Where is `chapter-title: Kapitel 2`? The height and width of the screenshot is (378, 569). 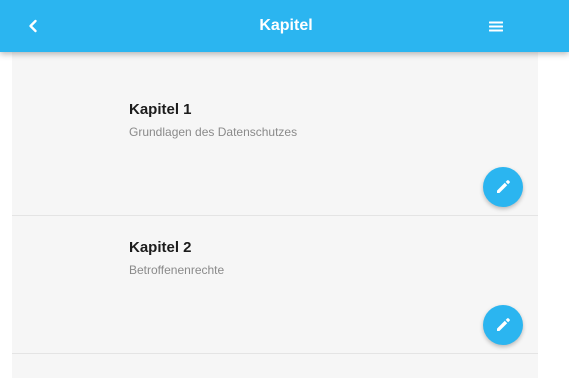
chapter-title: Kapitel 2 is located at coordinates (160, 247).